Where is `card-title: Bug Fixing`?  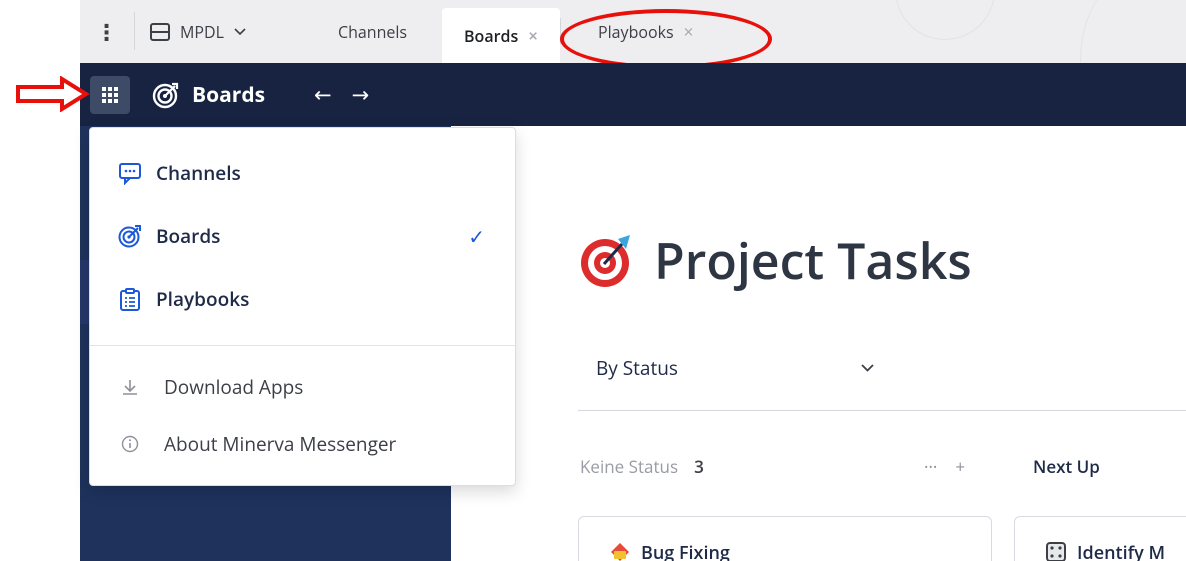
card-title: Bug Fixing is located at coordinates (685, 551).